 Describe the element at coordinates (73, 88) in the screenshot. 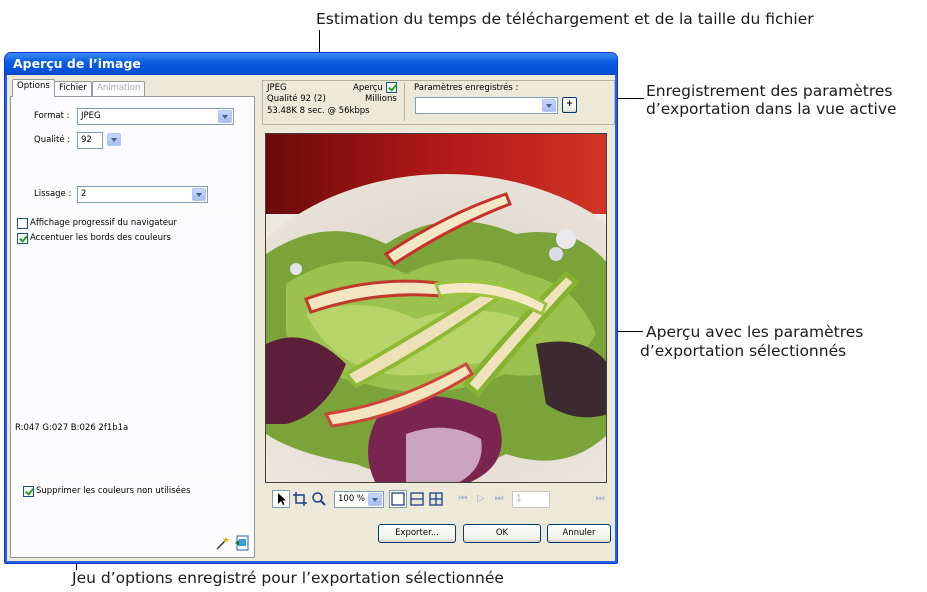

I see `tab-fichier: Fichier` at that location.